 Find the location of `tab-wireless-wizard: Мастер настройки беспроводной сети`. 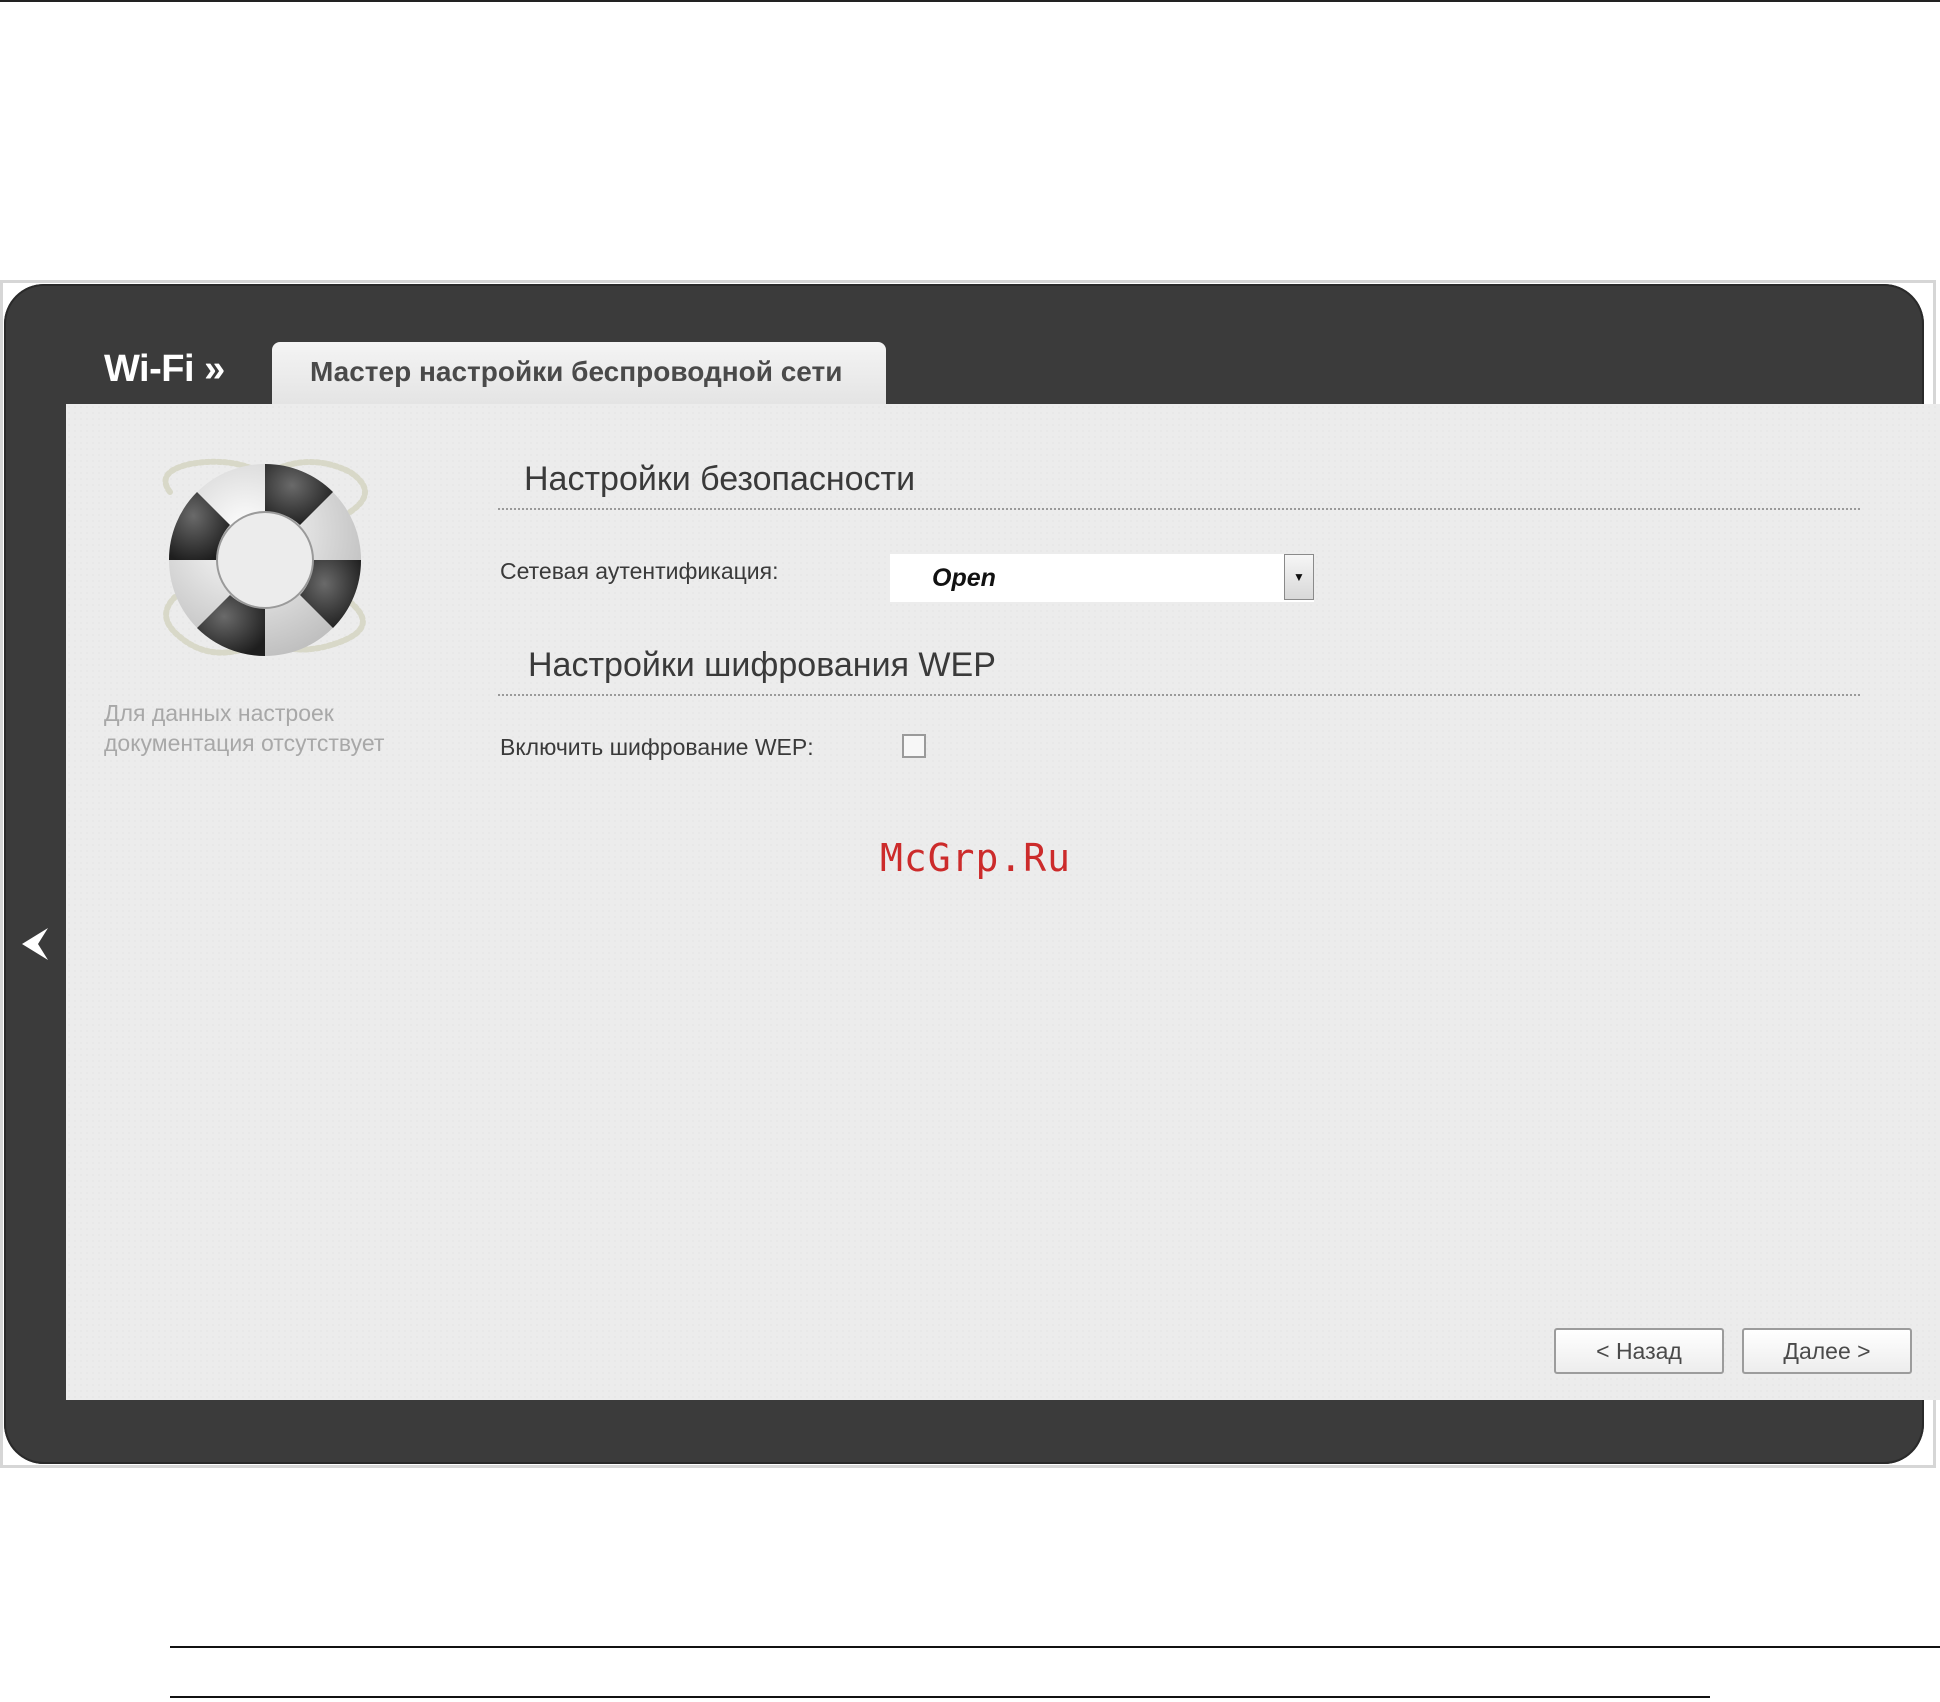

tab-wireless-wizard: Мастер настройки беспроводной сети is located at coordinates (579, 373).